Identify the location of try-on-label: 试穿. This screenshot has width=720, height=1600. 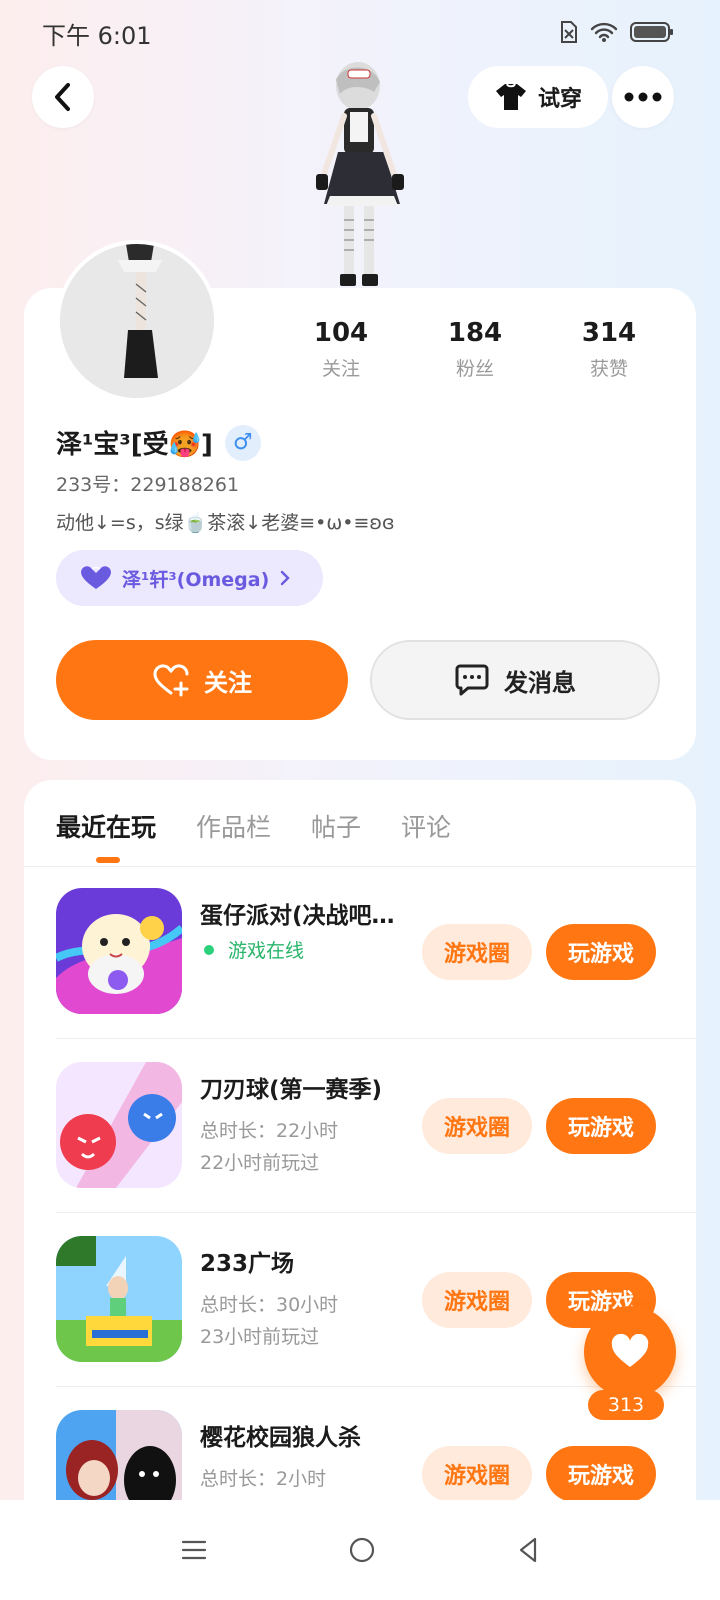
(559, 99).